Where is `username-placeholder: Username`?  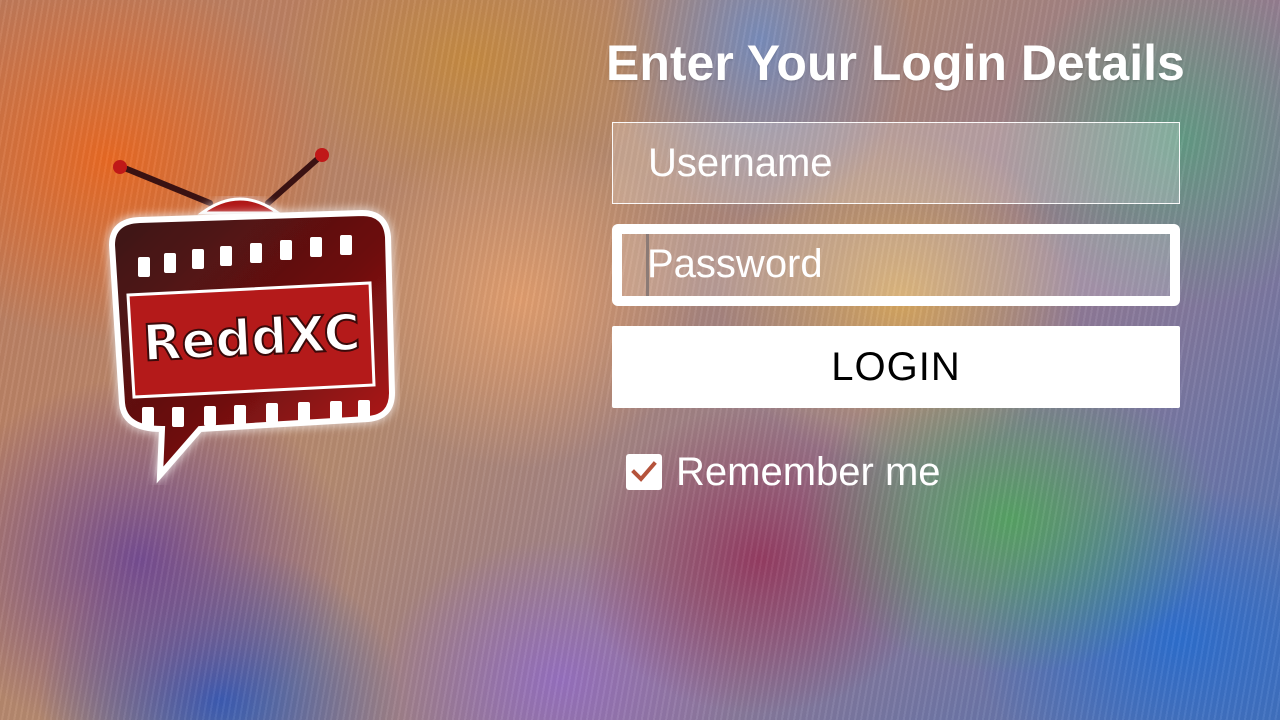 username-placeholder: Username is located at coordinates (740, 163).